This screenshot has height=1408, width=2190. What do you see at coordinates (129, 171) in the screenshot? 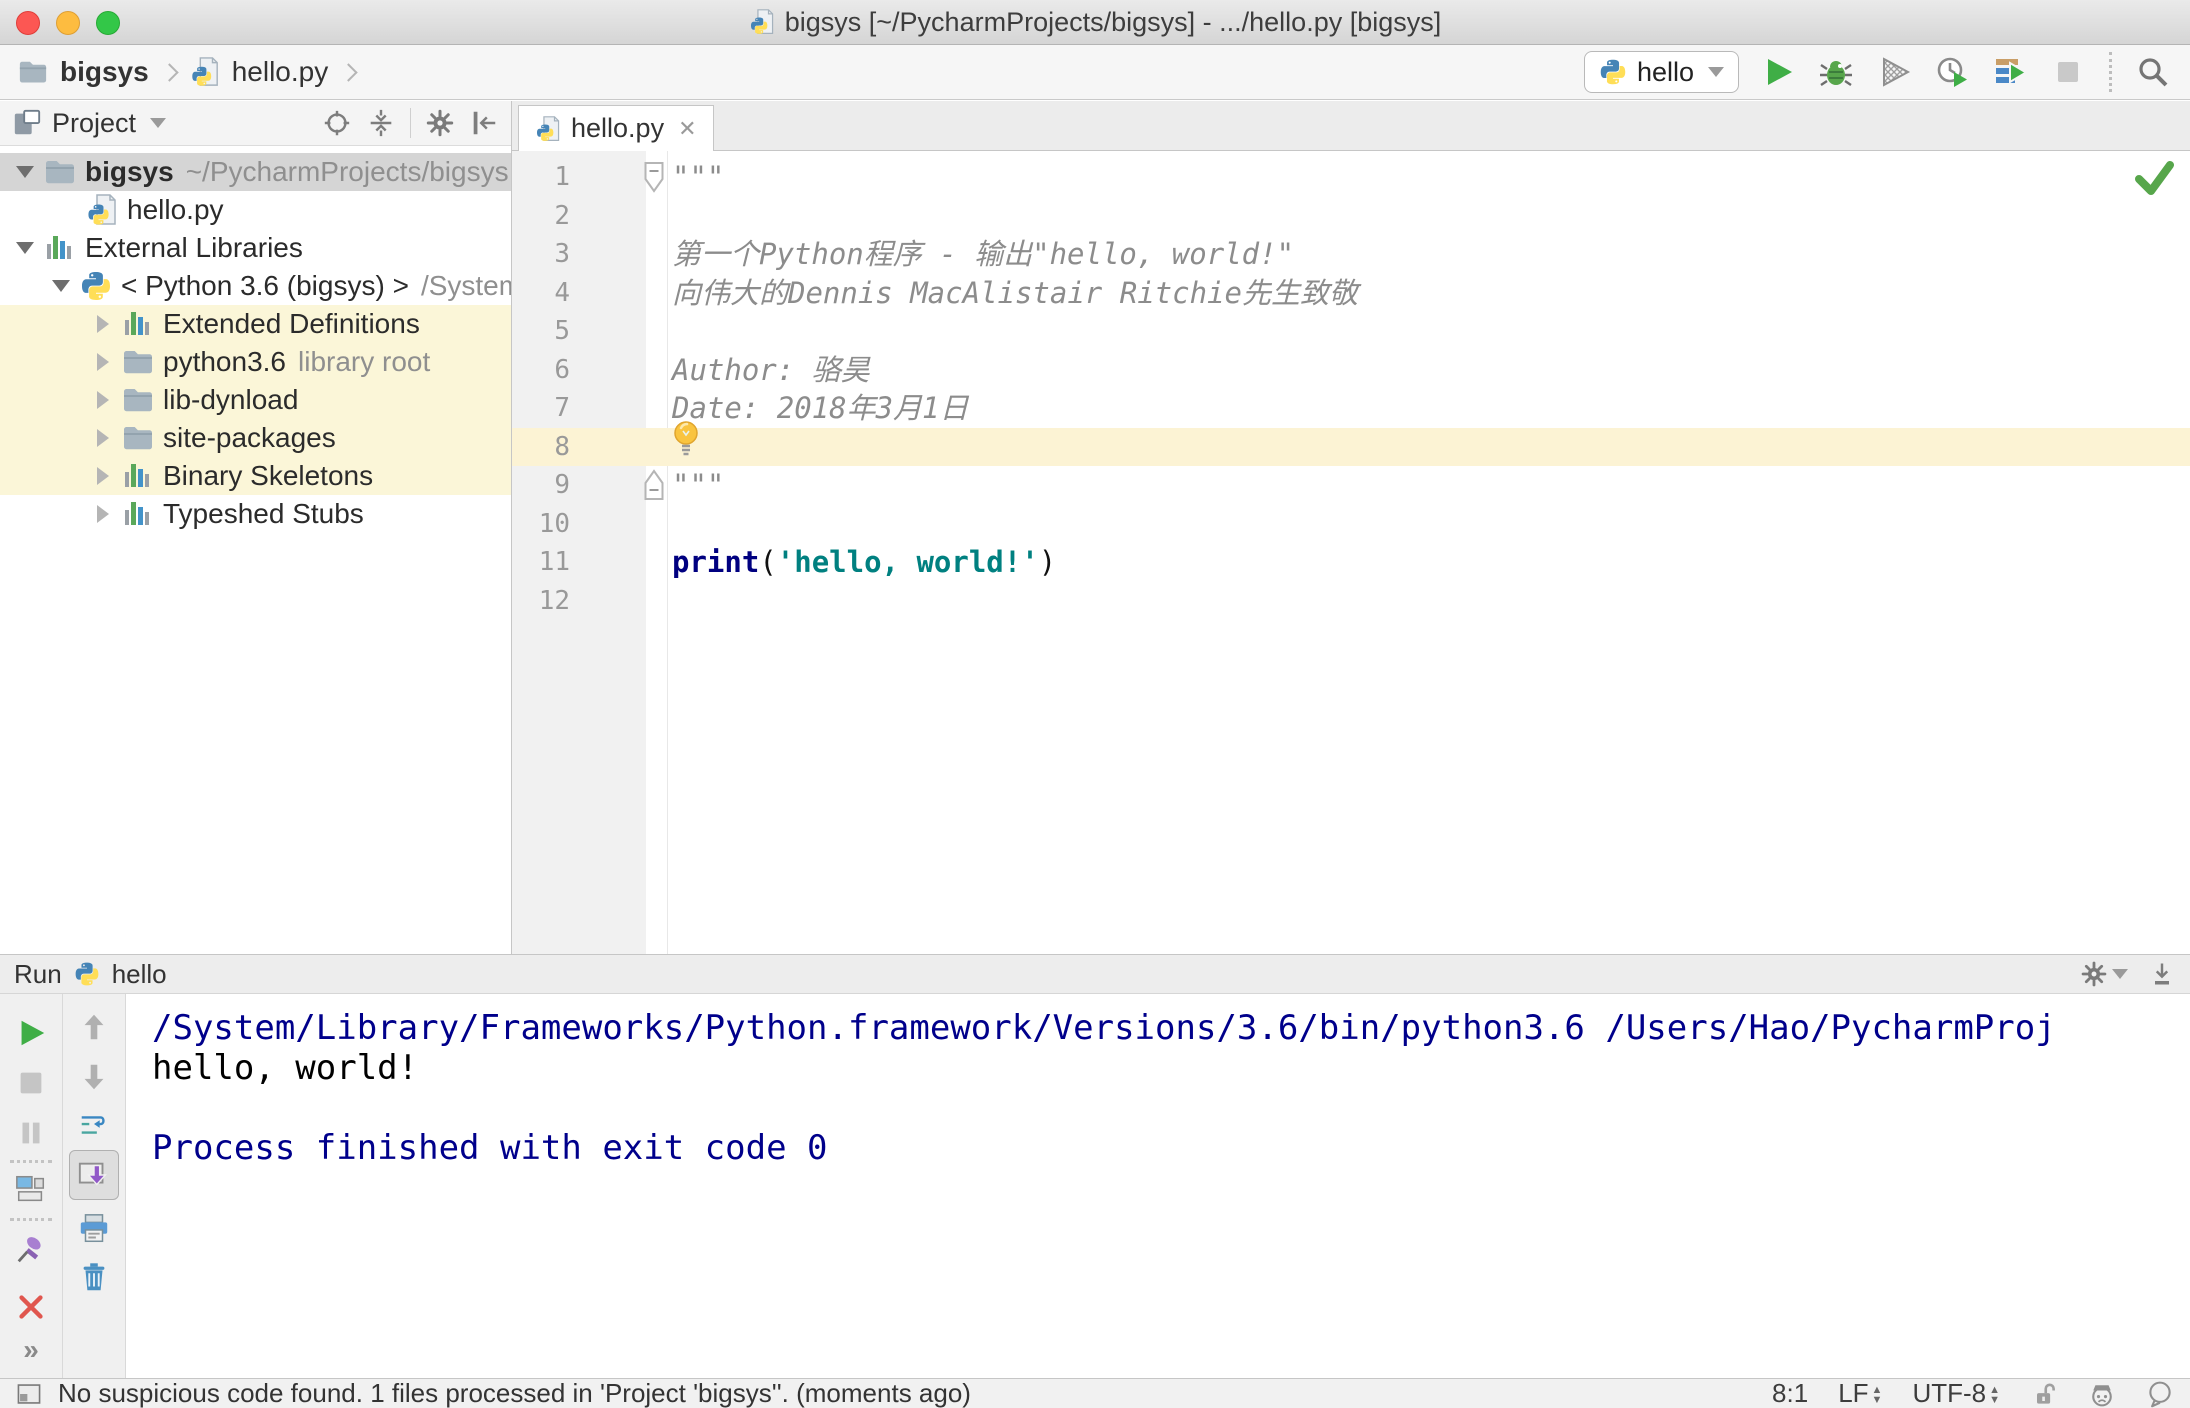
I see `tree-item-label: bigsys` at bounding box center [129, 171].